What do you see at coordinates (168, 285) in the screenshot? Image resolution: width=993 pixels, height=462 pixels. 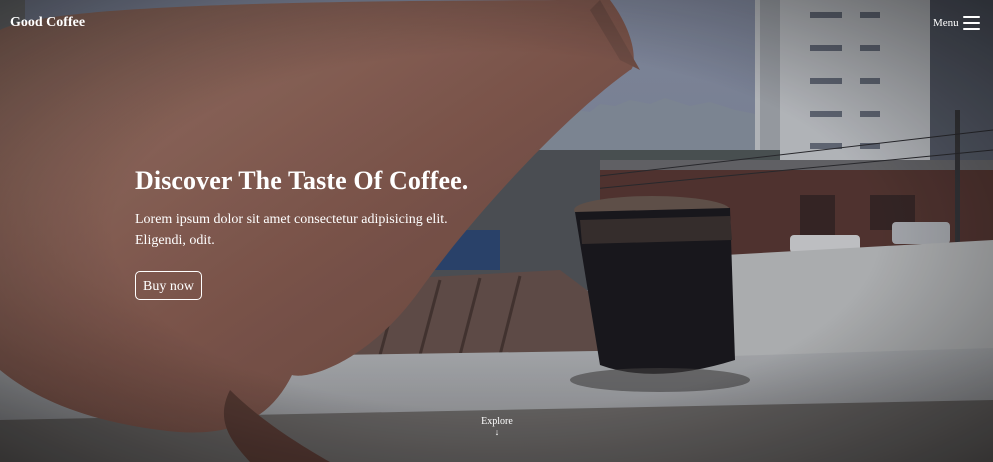 I see `buy-now-button: Buy now` at bounding box center [168, 285].